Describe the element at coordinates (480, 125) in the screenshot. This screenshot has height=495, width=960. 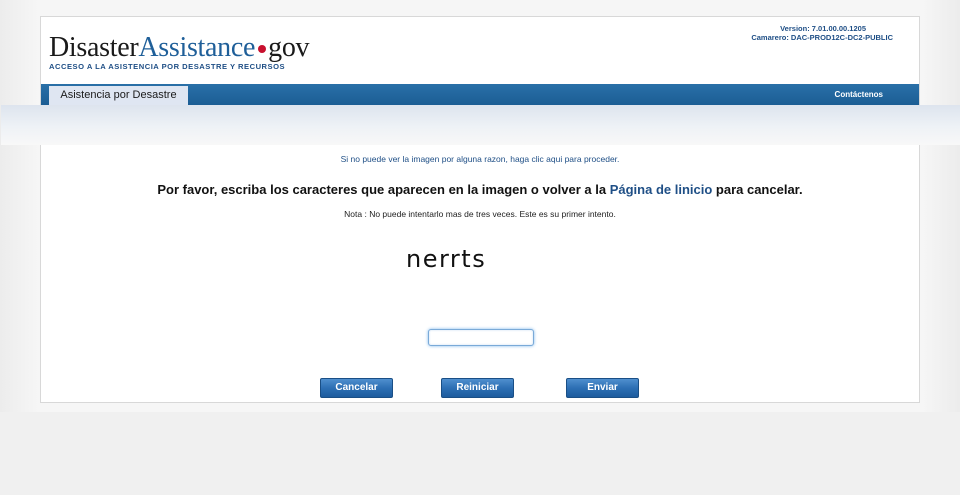
I see `sub-header-band` at that location.